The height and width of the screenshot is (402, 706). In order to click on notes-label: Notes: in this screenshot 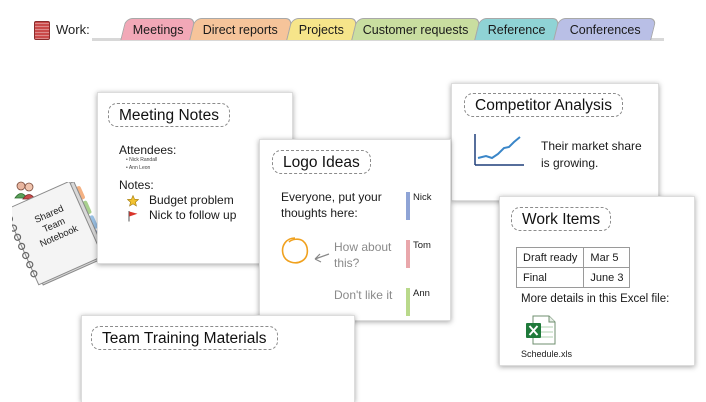, I will do `click(136, 185)`.